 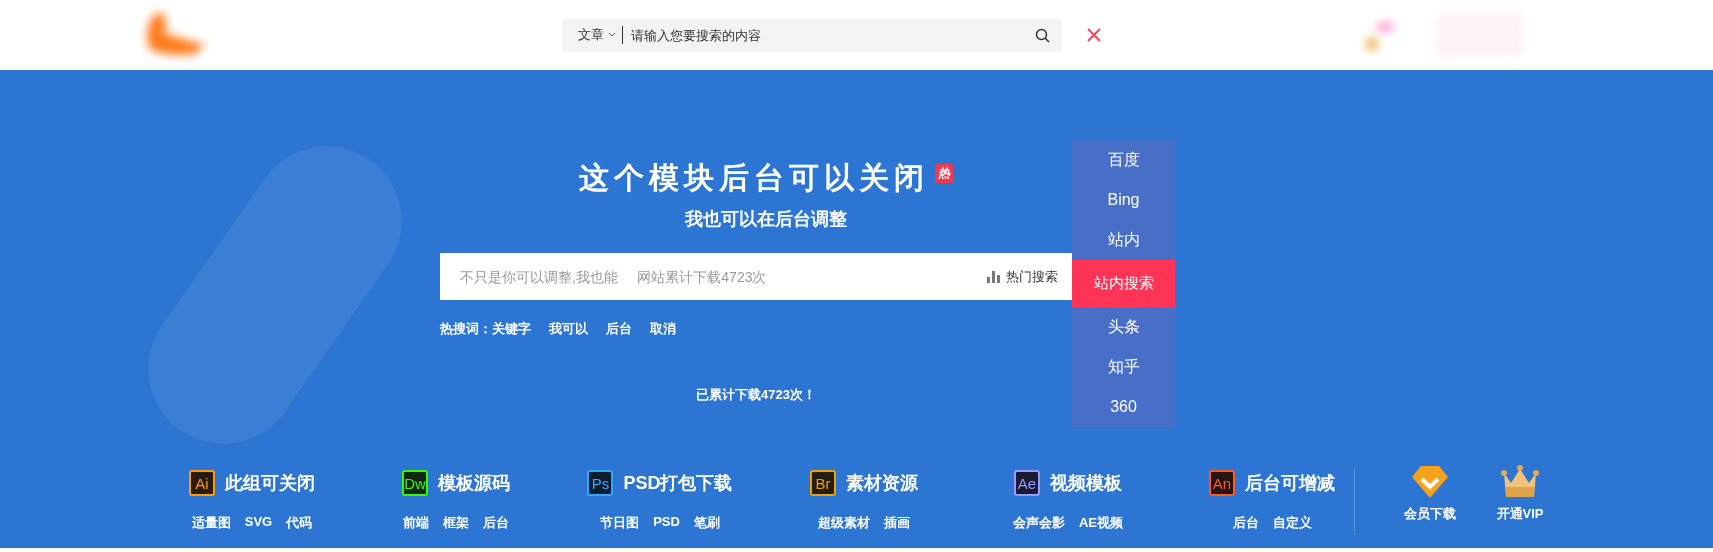 What do you see at coordinates (1022, 276) in the screenshot?
I see `hot-search-button: 热门搜索` at bounding box center [1022, 276].